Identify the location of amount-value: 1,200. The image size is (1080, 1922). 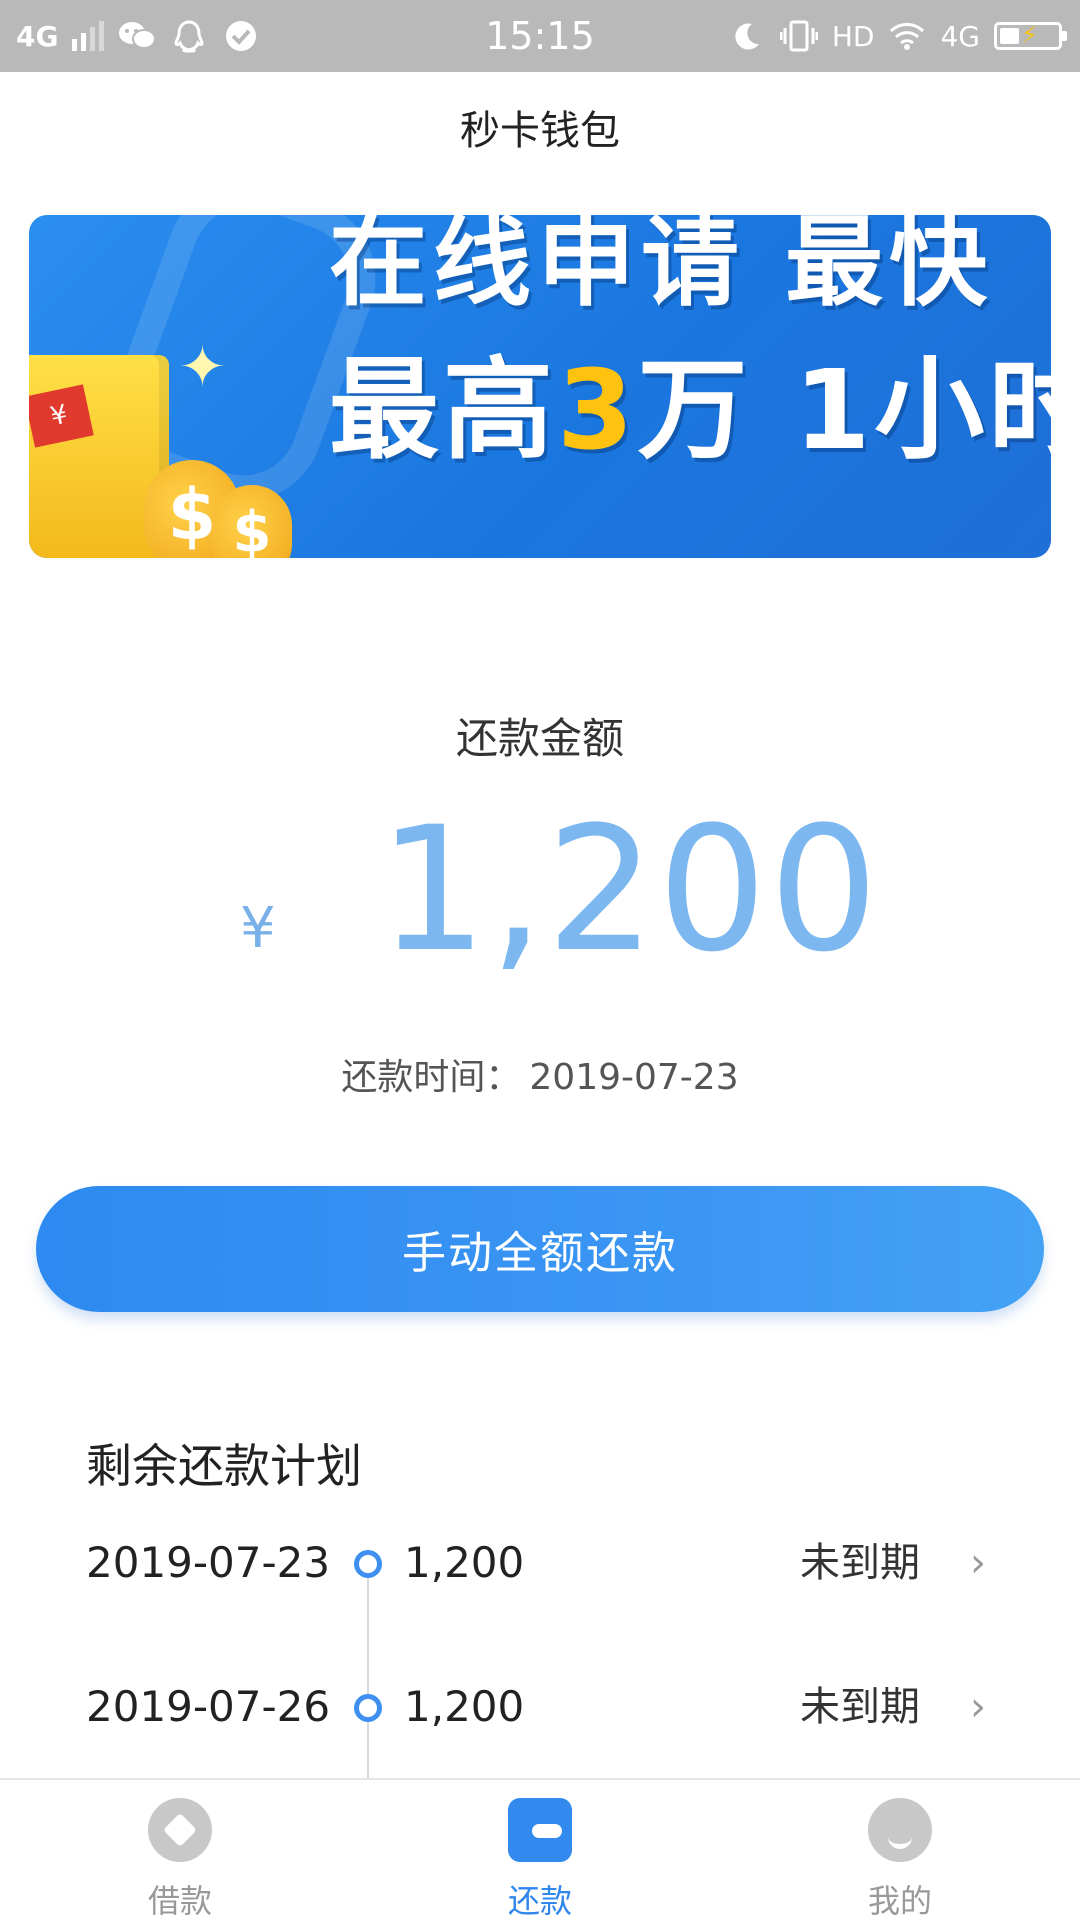
(629, 889).